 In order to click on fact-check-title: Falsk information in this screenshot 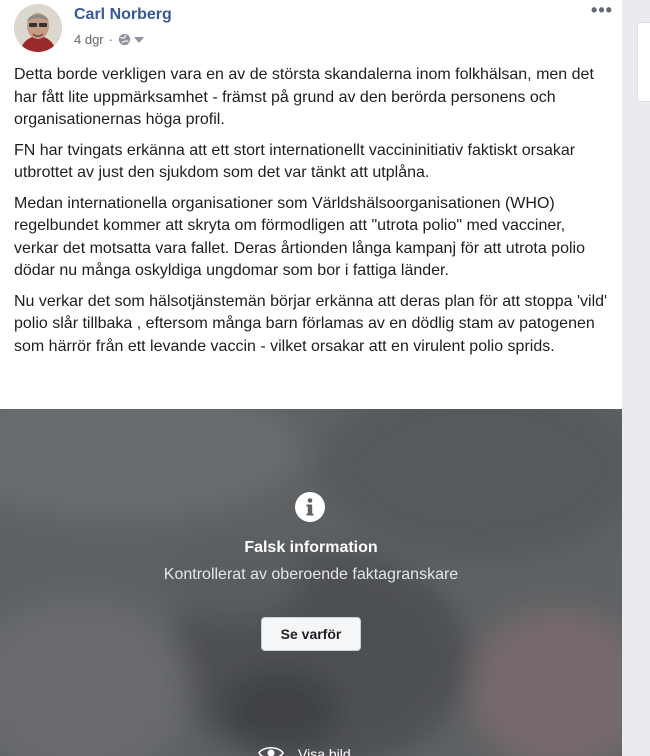, I will do `click(311, 547)`.